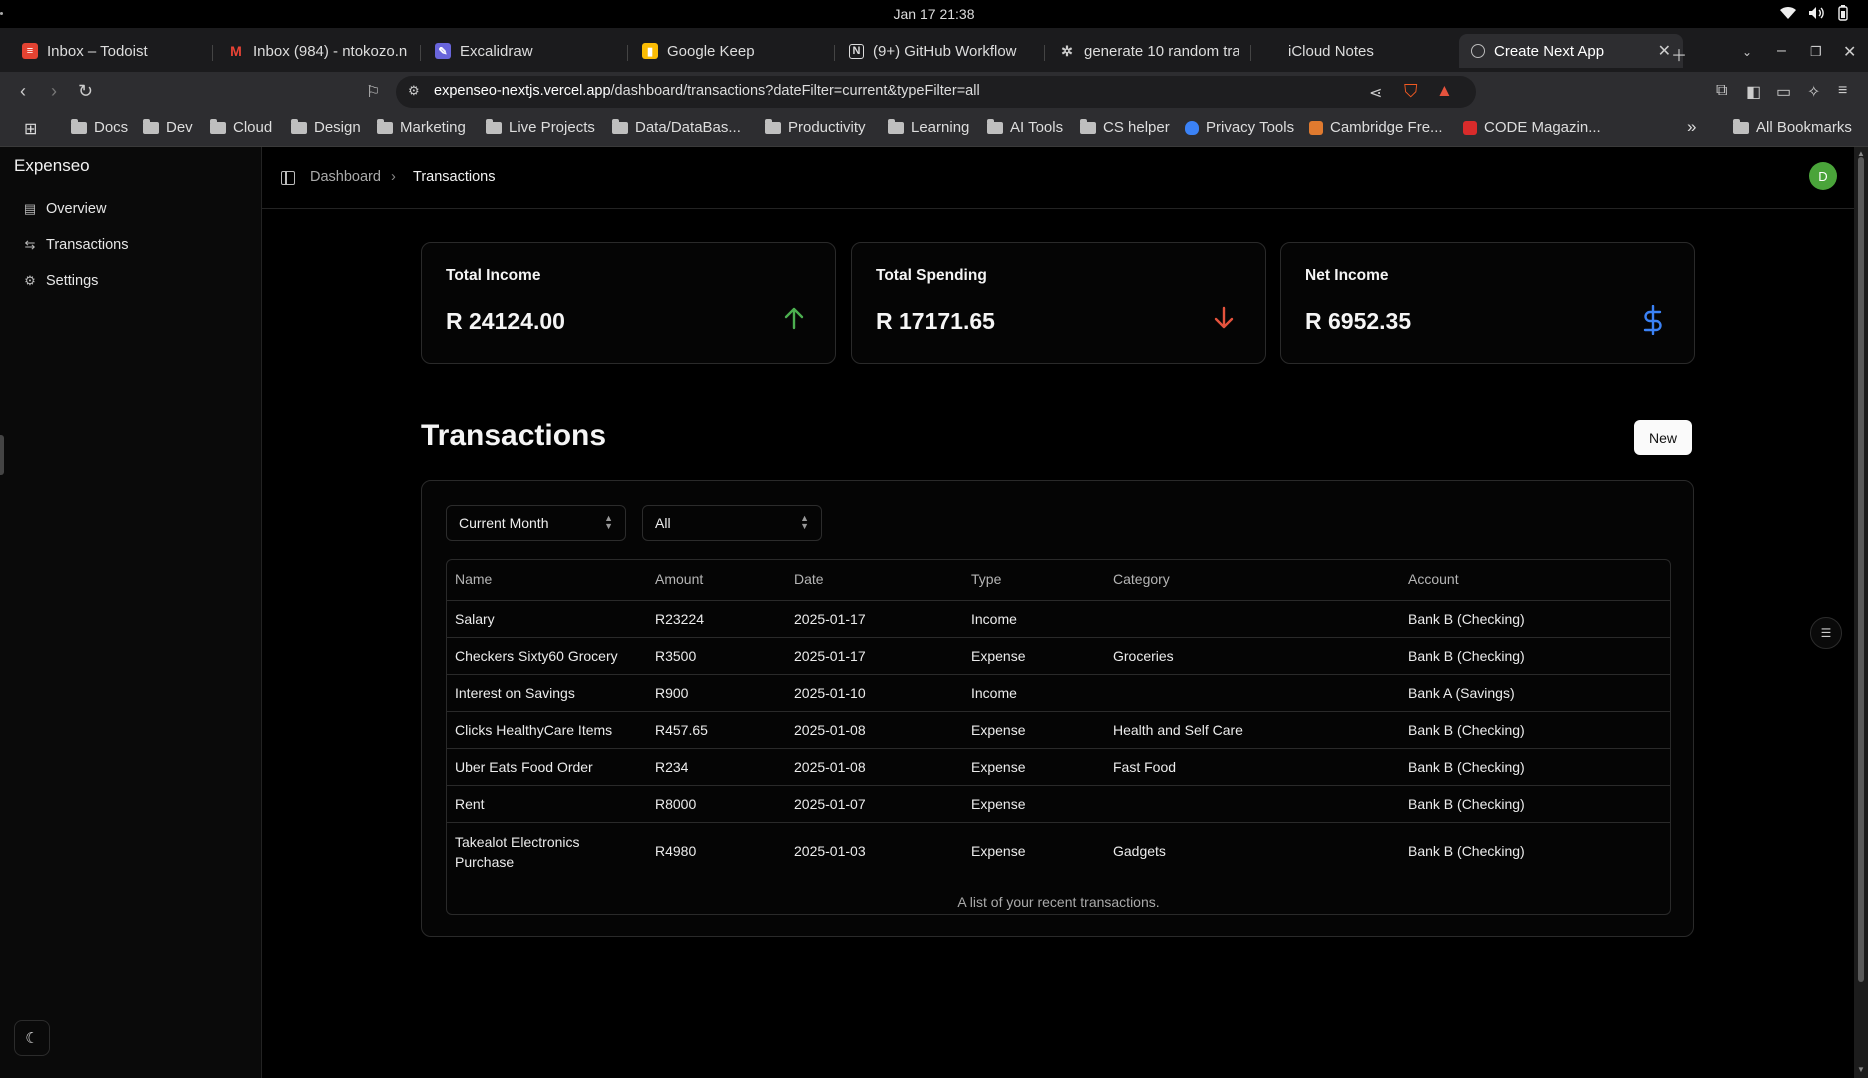  Describe the element at coordinates (1411, 91) in the screenshot. I see `brave-shield-icon: ⛉` at that location.